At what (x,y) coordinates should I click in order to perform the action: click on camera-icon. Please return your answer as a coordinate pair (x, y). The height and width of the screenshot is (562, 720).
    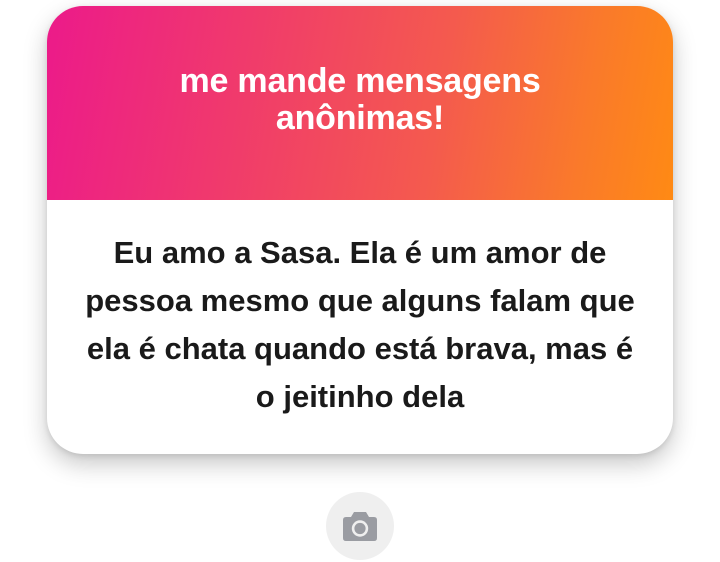
    Looking at the image, I should click on (360, 526).